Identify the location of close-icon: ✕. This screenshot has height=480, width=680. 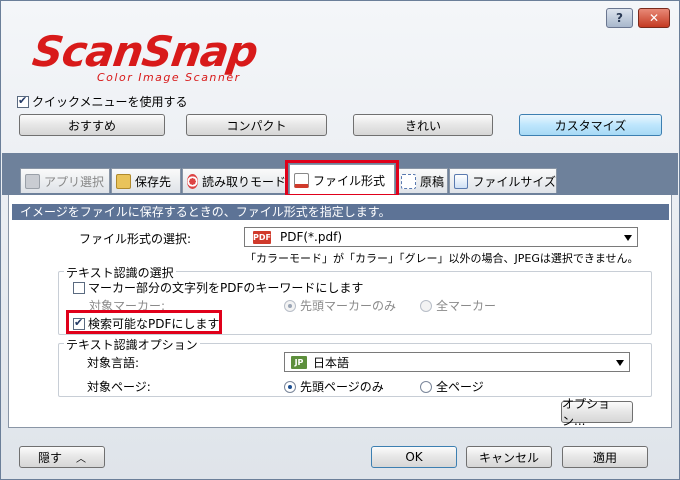
(654, 18).